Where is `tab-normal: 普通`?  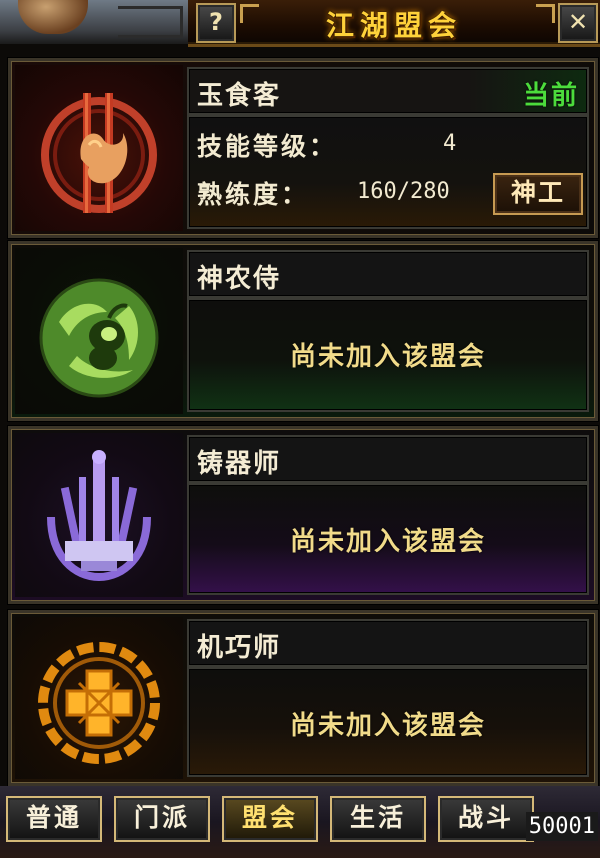 tab-normal: 普通 is located at coordinates (54, 819).